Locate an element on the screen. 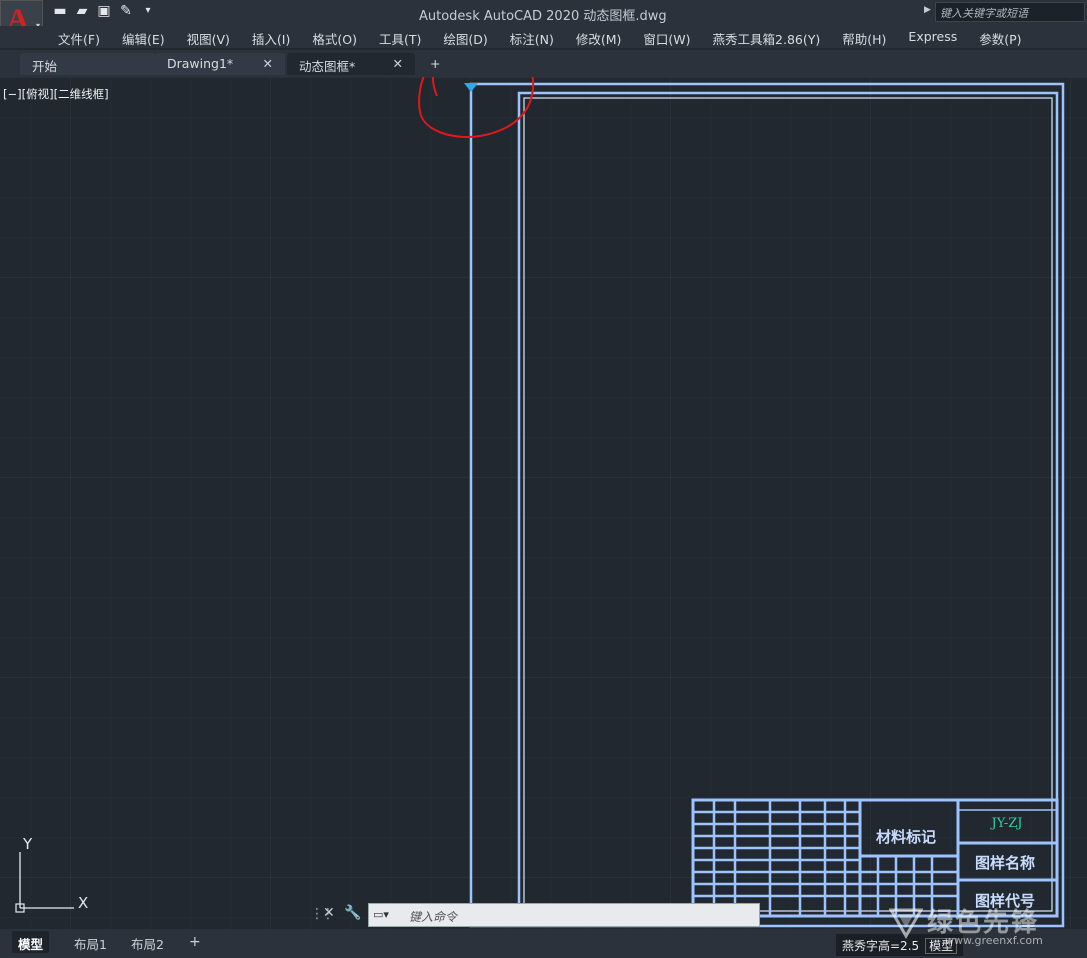 The height and width of the screenshot is (958, 1087). new-tab-button: + is located at coordinates (433, 64).